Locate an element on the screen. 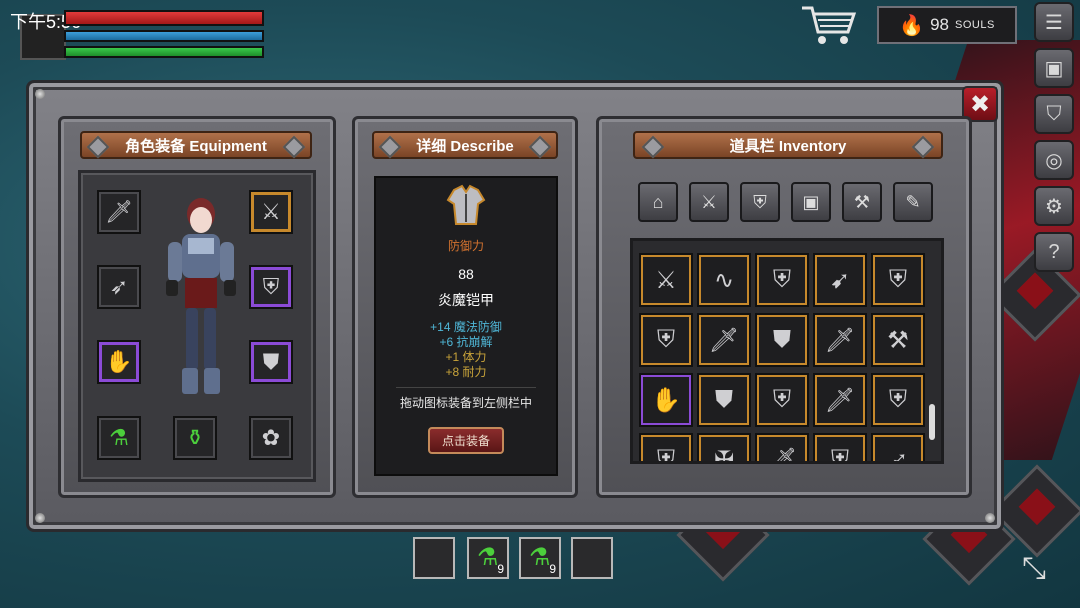 This screenshot has height=608, width=1080. crossed-blades-icon: ⚔ is located at coordinates (666, 280).